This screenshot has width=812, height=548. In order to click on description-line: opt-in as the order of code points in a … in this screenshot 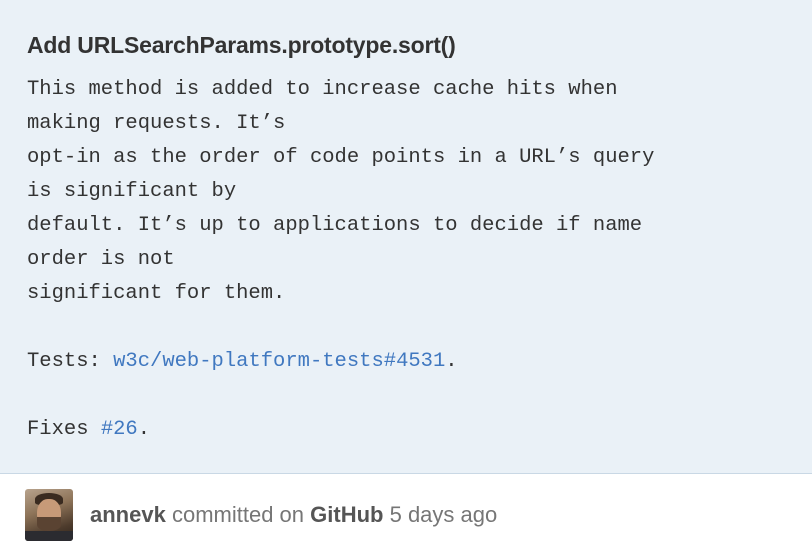, I will do `click(341, 157)`.